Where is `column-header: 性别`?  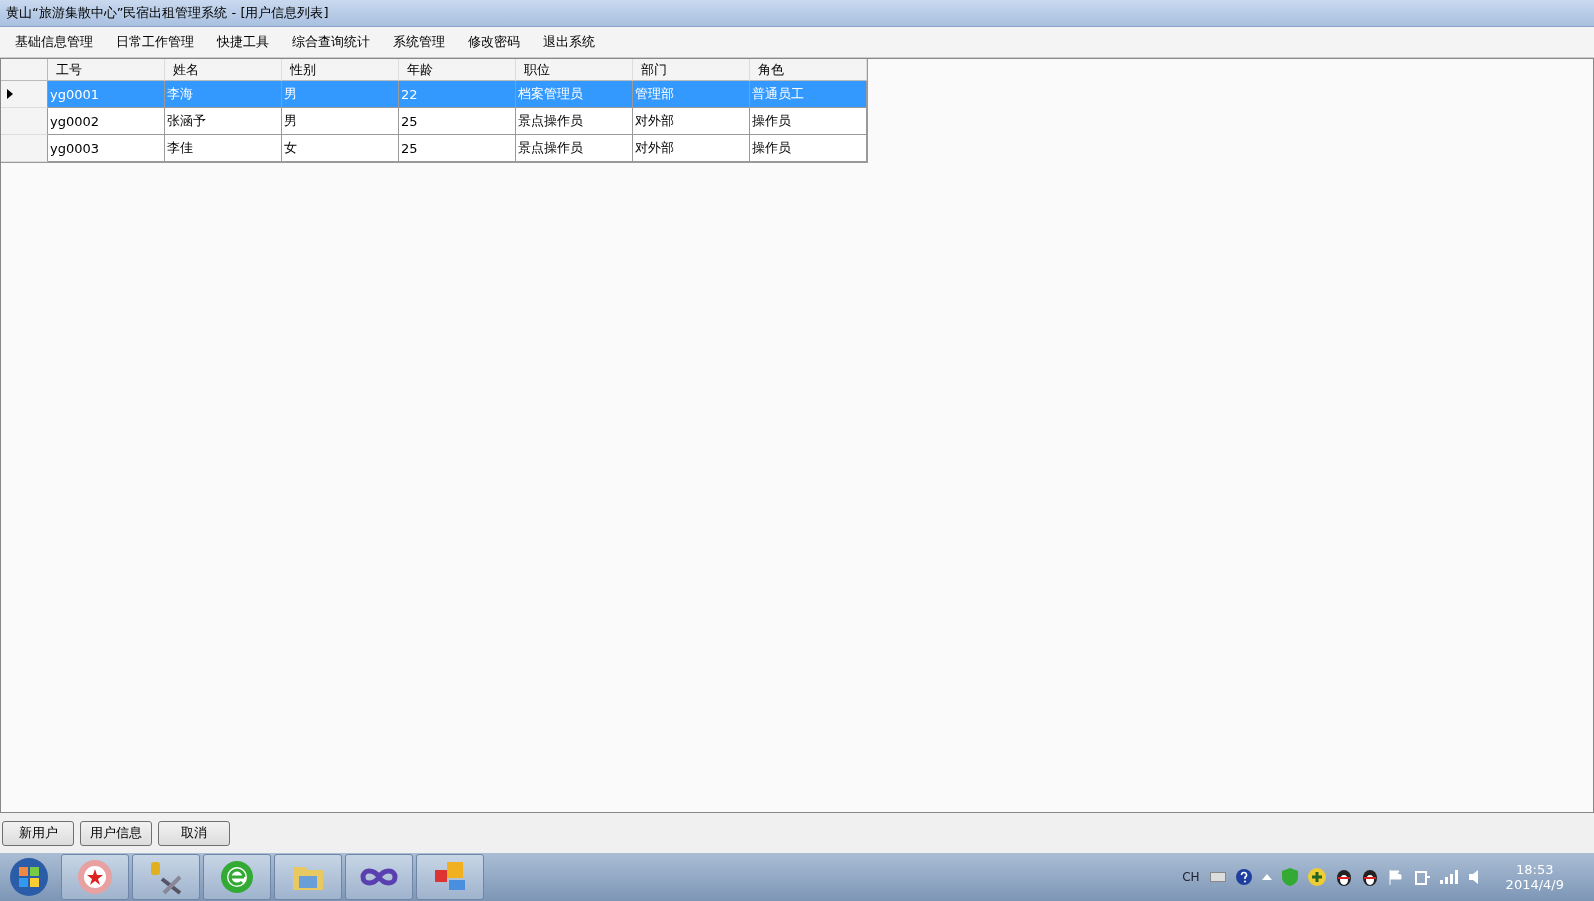
column-header: 性别 is located at coordinates (340, 70).